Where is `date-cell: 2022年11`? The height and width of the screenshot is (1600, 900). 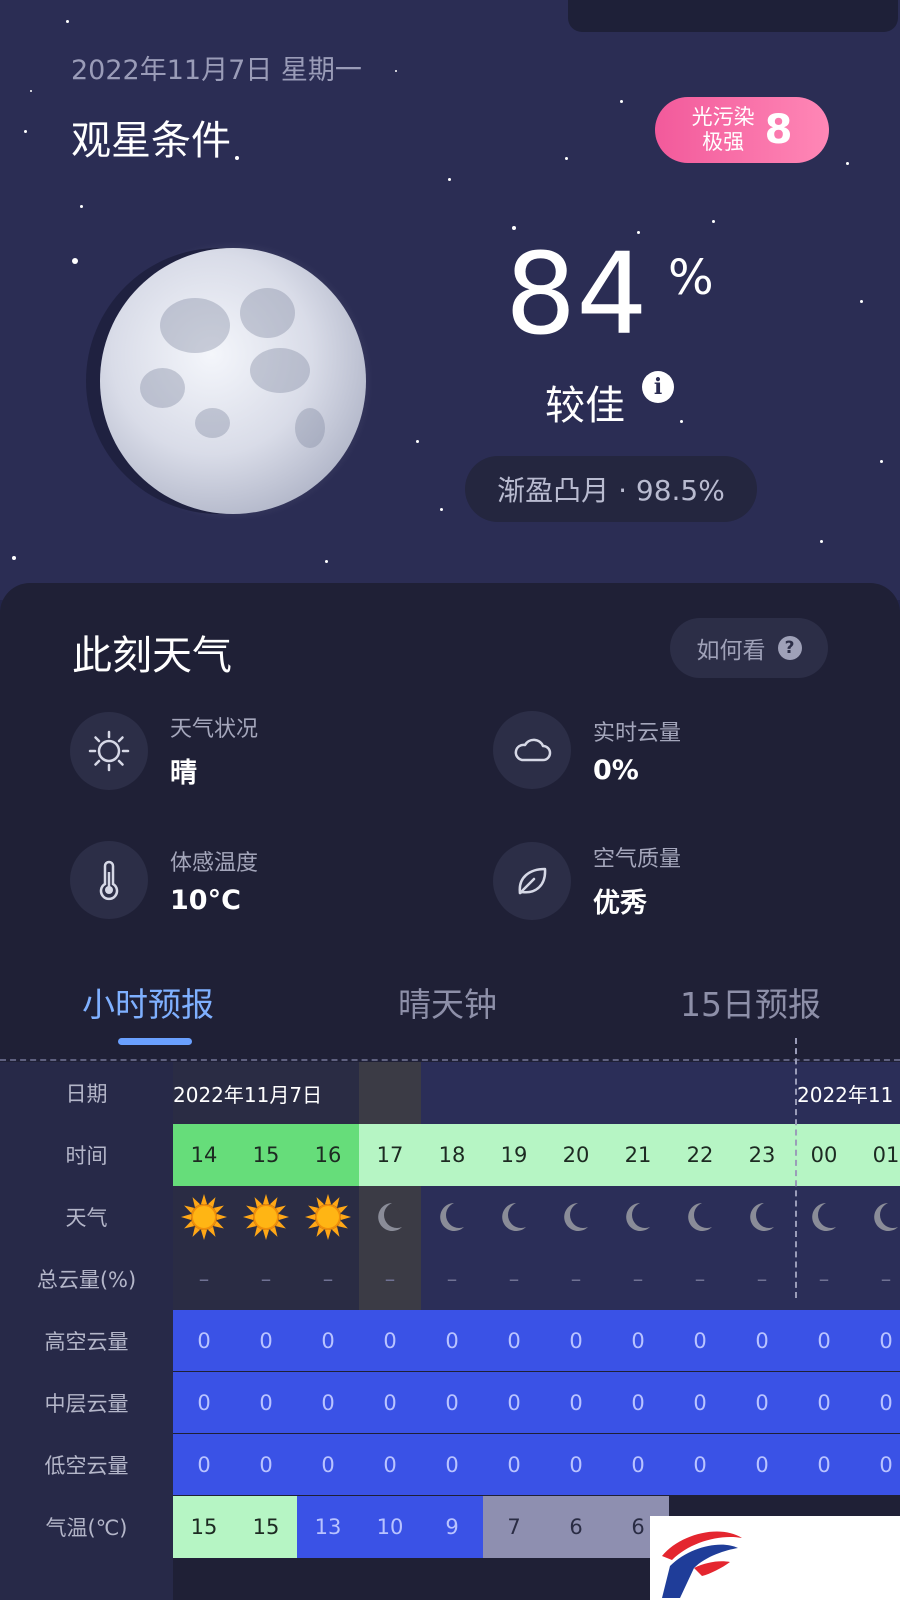
date-cell: 2022年11 is located at coordinates (845, 1094).